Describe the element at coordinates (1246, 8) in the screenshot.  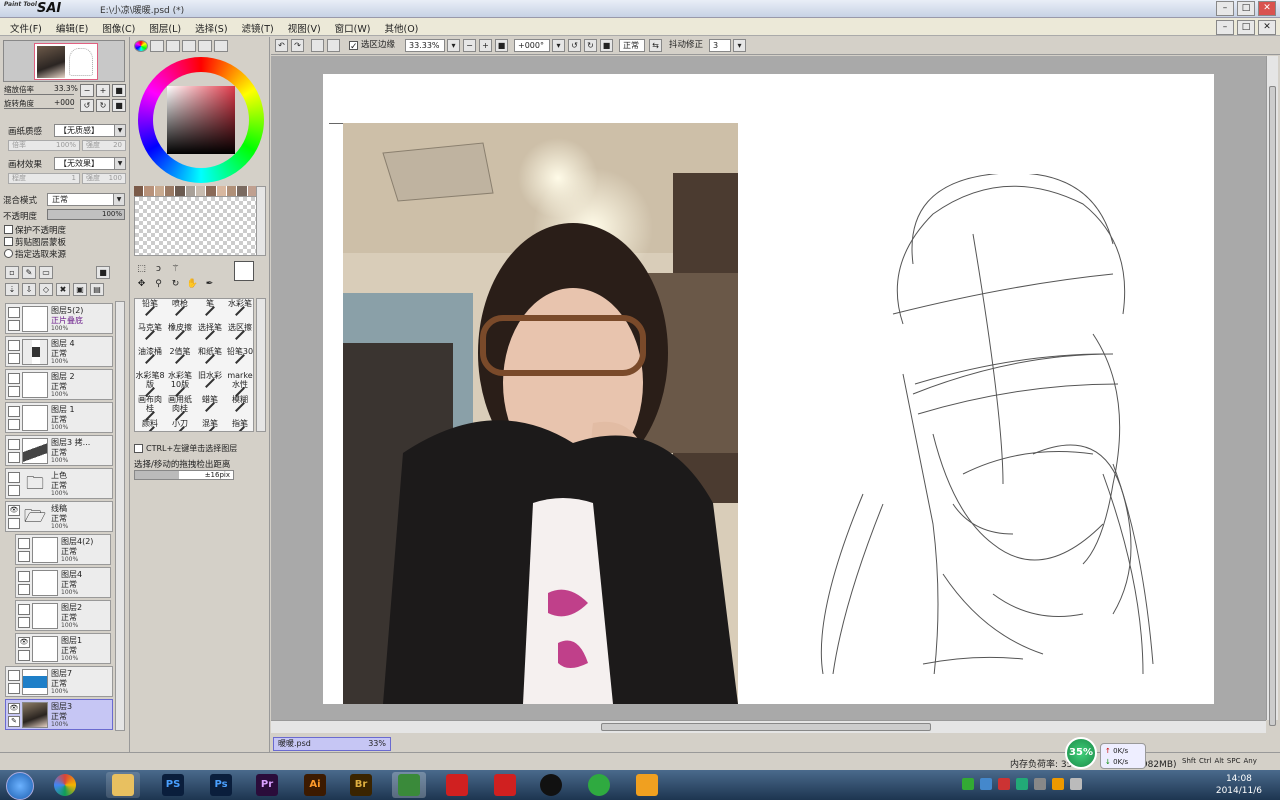
I see `maximize-button: □` at that location.